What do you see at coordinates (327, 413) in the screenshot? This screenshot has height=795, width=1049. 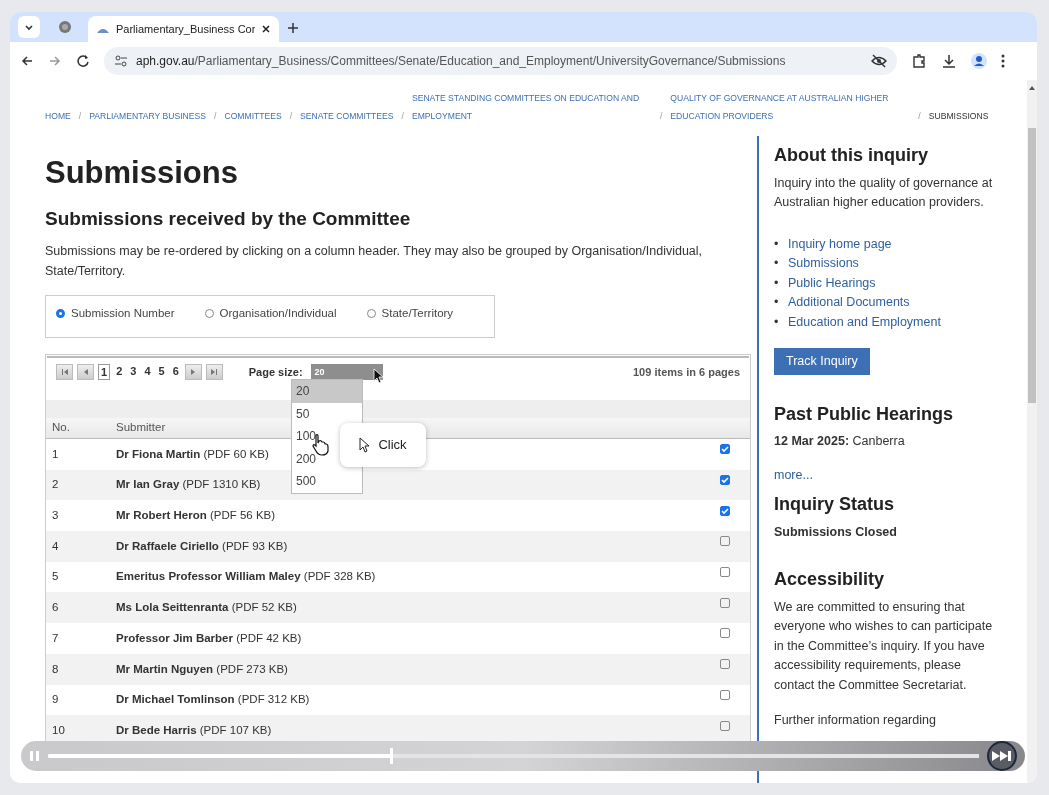 I see `dropdown-option: 50` at bounding box center [327, 413].